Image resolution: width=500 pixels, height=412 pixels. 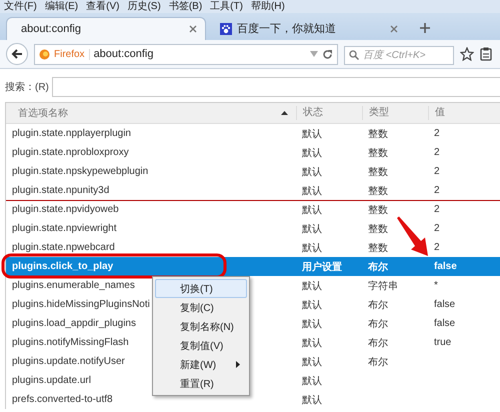 What do you see at coordinates (467, 54) in the screenshot?
I see `star-icon` at bounding box center [467, 54].